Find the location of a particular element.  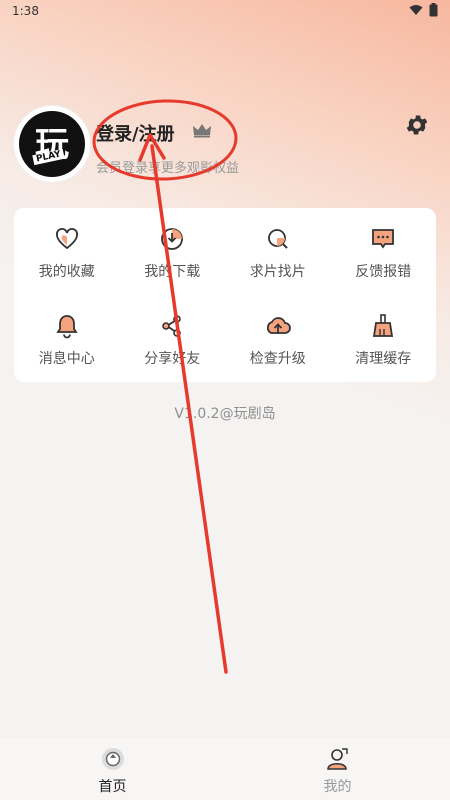

login-subtitle: 会员登录享更多观影权益 is located at coordinates (168, 168).